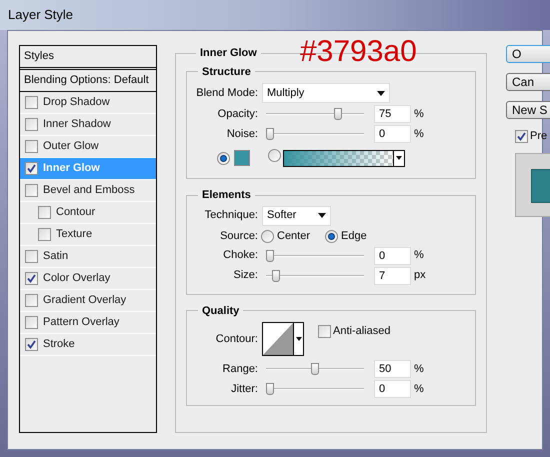  Describe the element at coordinates (88, 58) in the screenshot. I see `list-header: Styles` at that location.